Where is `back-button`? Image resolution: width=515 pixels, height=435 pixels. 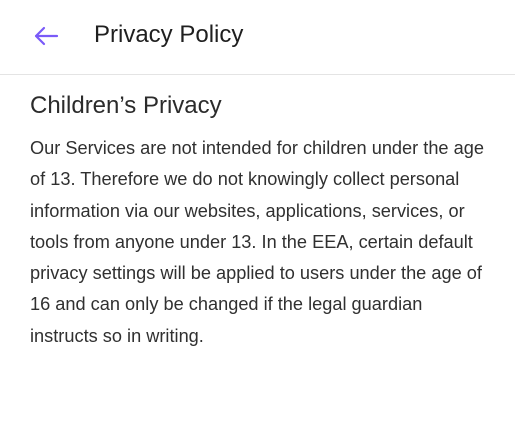 back-button is located at coordinates (46, 36).